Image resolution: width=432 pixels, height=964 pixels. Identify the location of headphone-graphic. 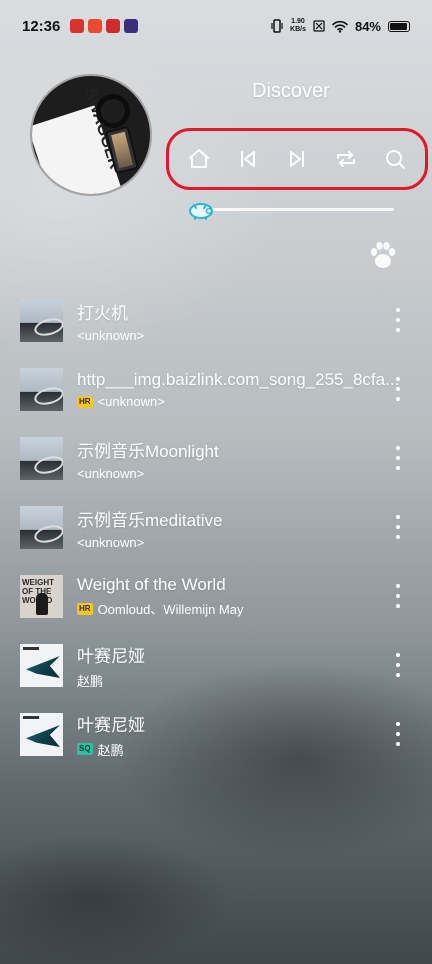
(113, 111).